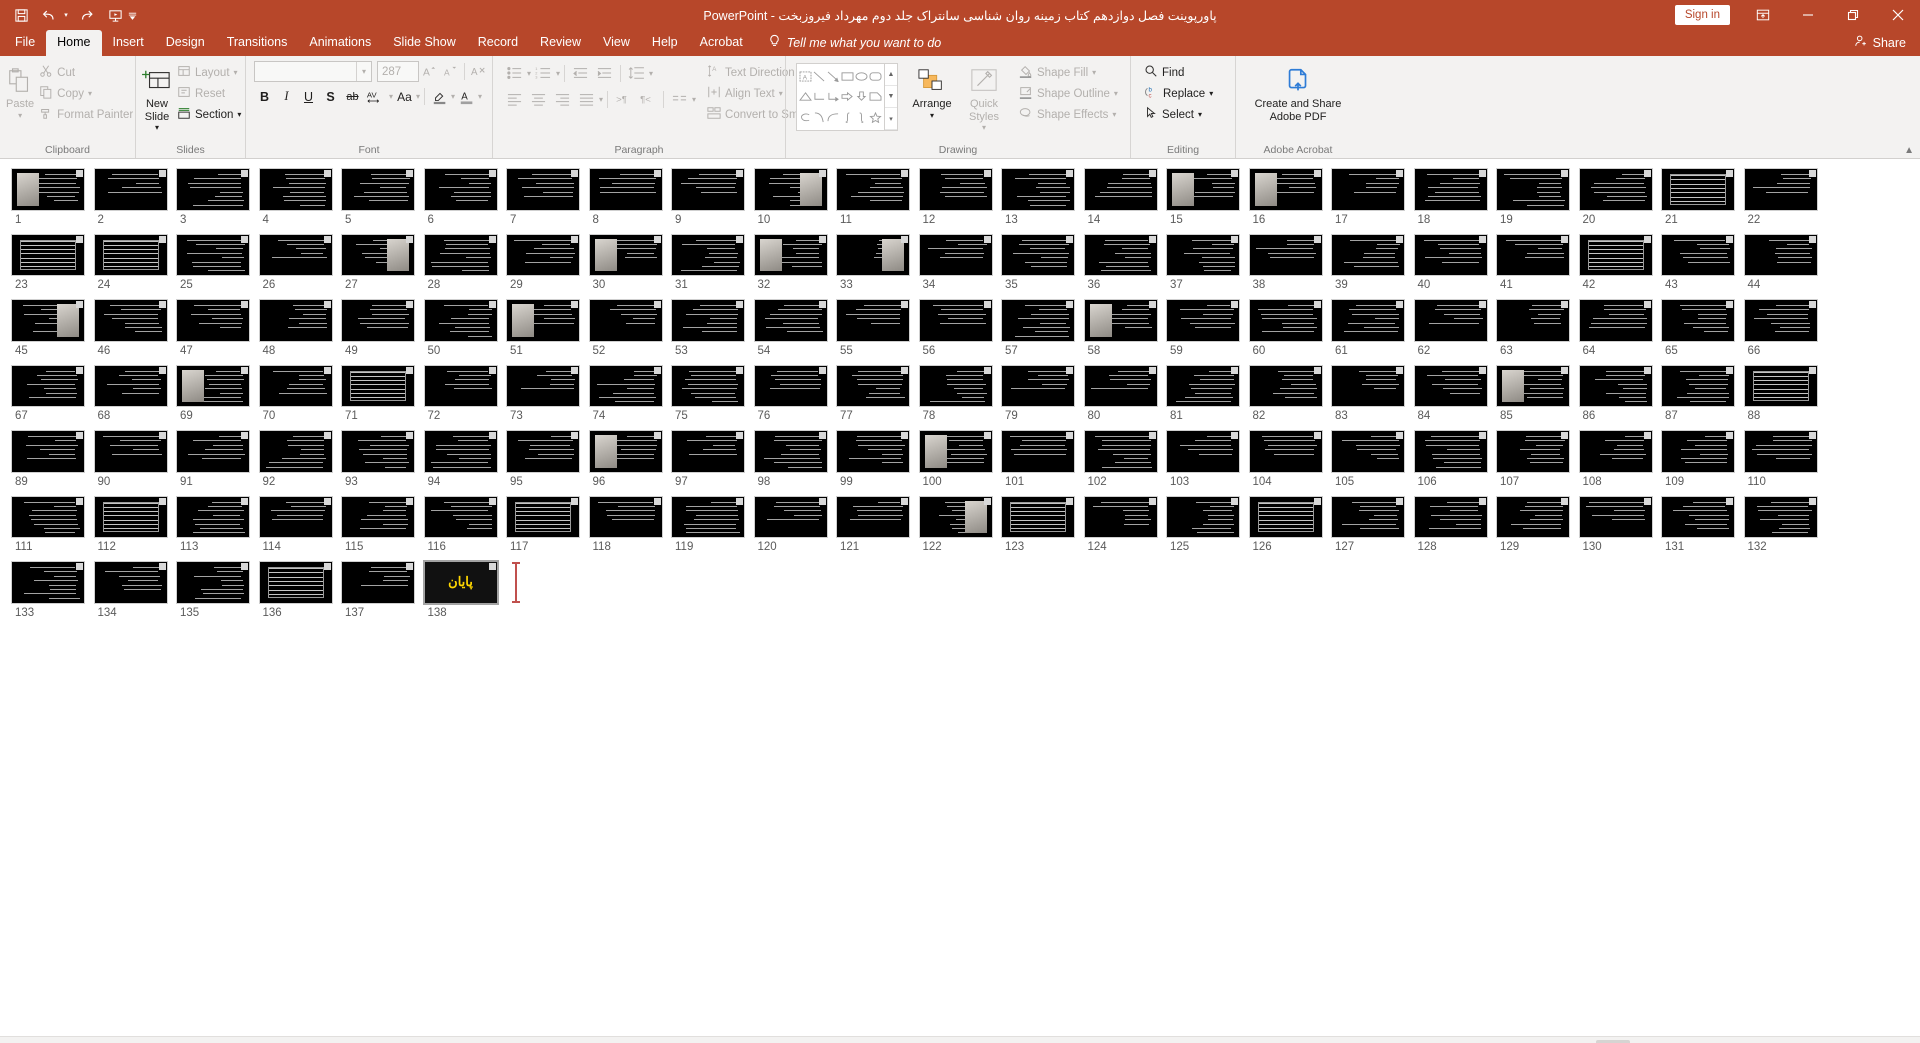 This screenshot has height=1043, width=1920. Describe the element at coordinates (878, 197) in the screenshot. I see `slide-thumbnail: 11` at that location.